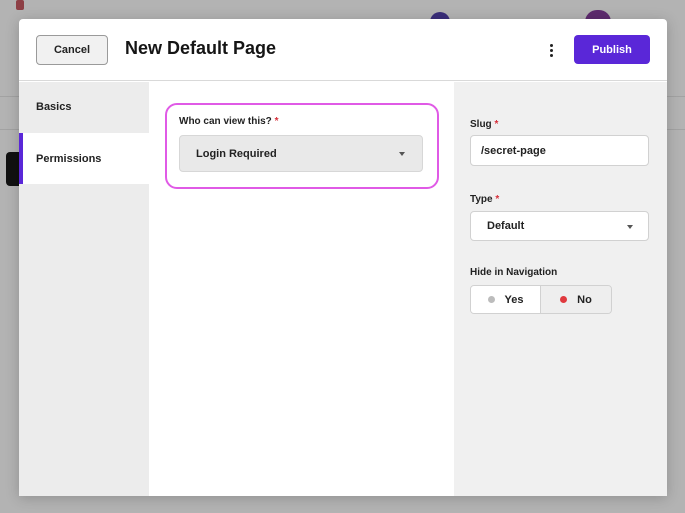  I want to click on tab-permissions: Permissions, so click(84, 158).